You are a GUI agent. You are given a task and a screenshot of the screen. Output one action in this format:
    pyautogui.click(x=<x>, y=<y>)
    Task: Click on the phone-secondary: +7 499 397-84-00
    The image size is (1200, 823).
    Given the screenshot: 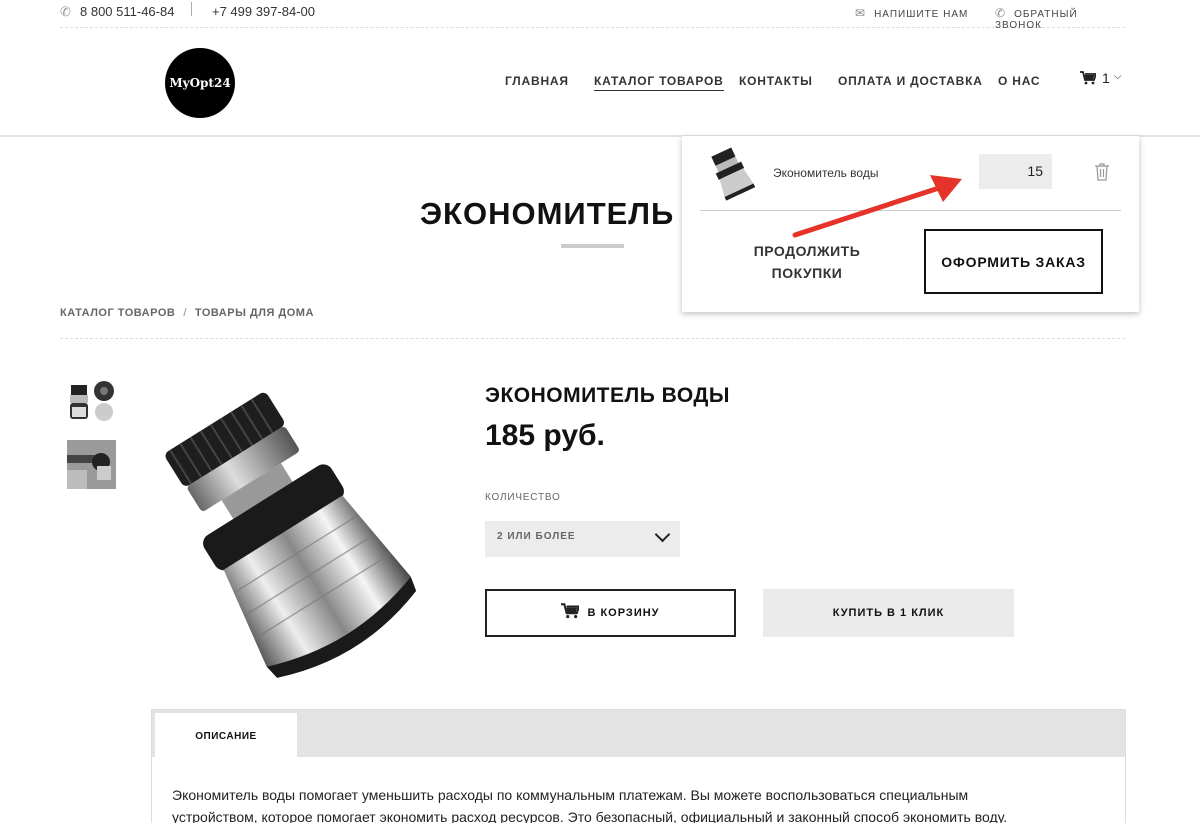 What is the action you would take?
    pyautogui.click(x=263, y=11)
    